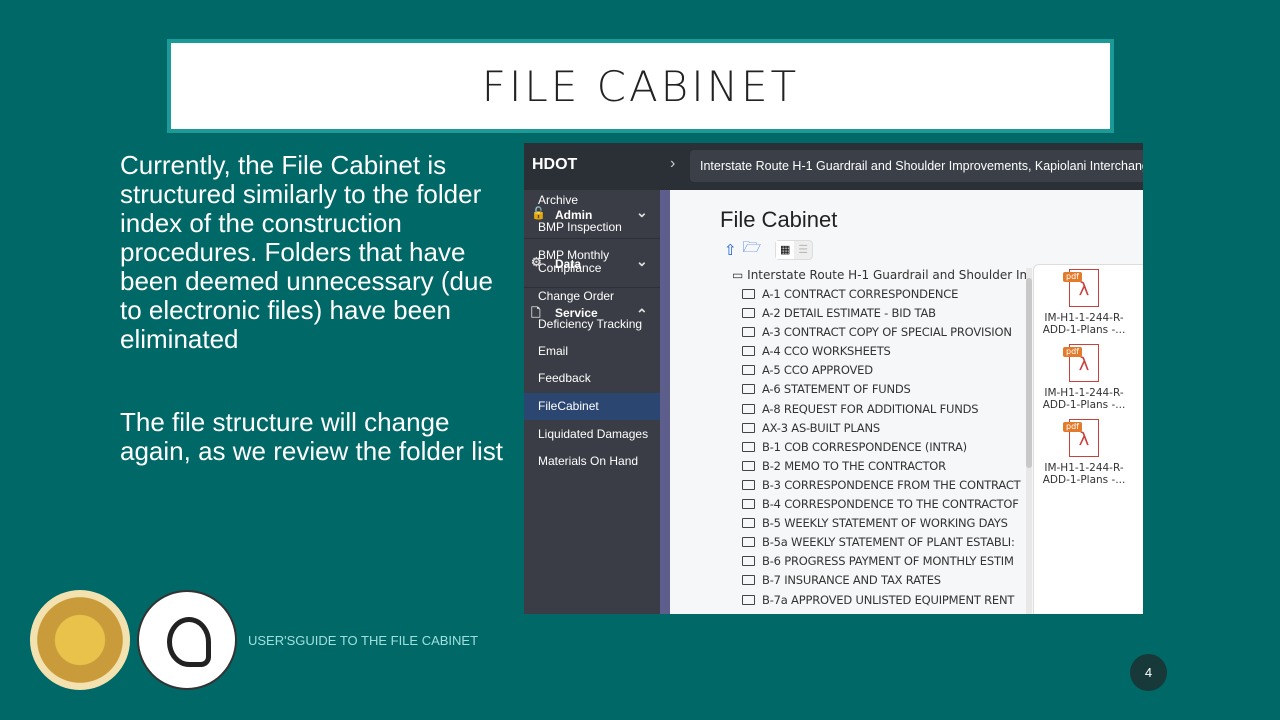  I want to click on slide-title: FILE CABINET, so click(640, 86).